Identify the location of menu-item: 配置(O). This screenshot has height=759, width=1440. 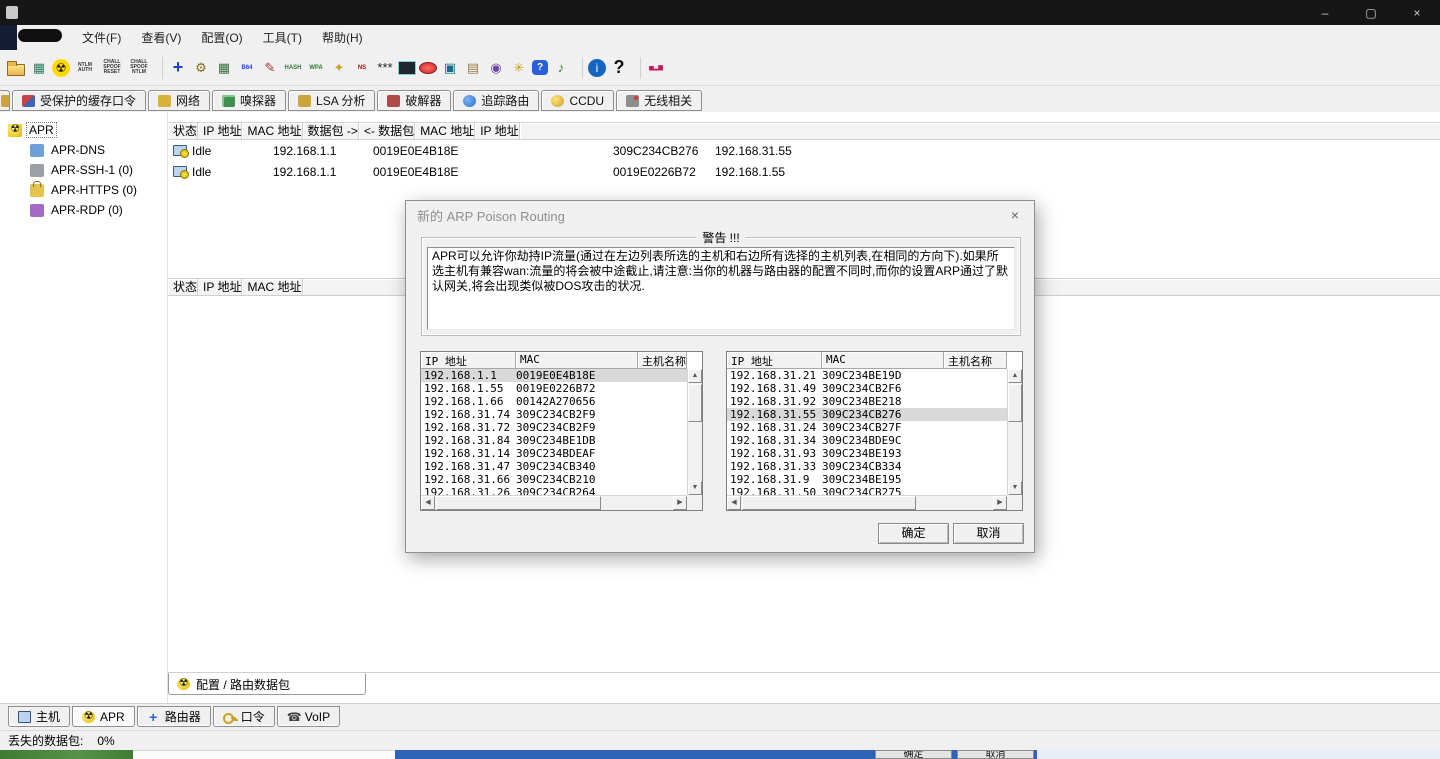
(221, 37).